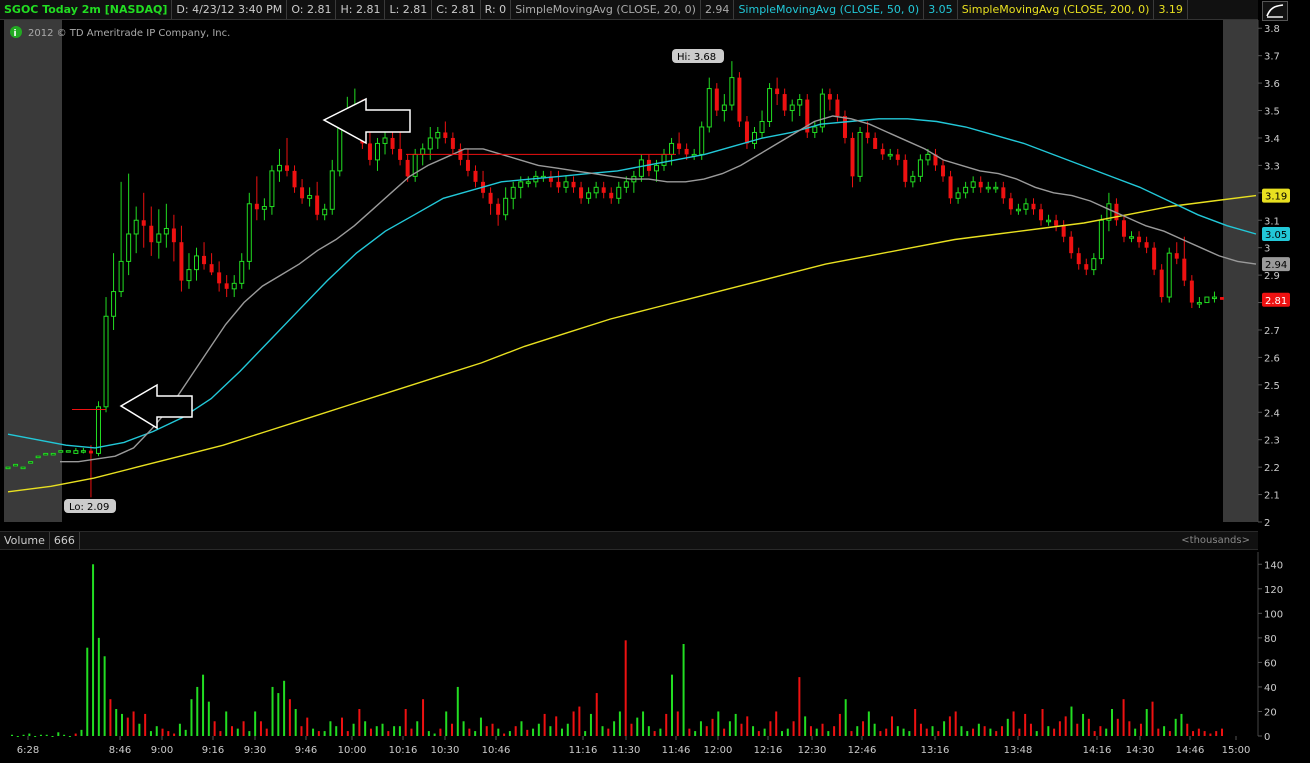  Describe the element at coordinates (1273, 614) in the screenshot. I see `volume-tick-label: 100` at that location.